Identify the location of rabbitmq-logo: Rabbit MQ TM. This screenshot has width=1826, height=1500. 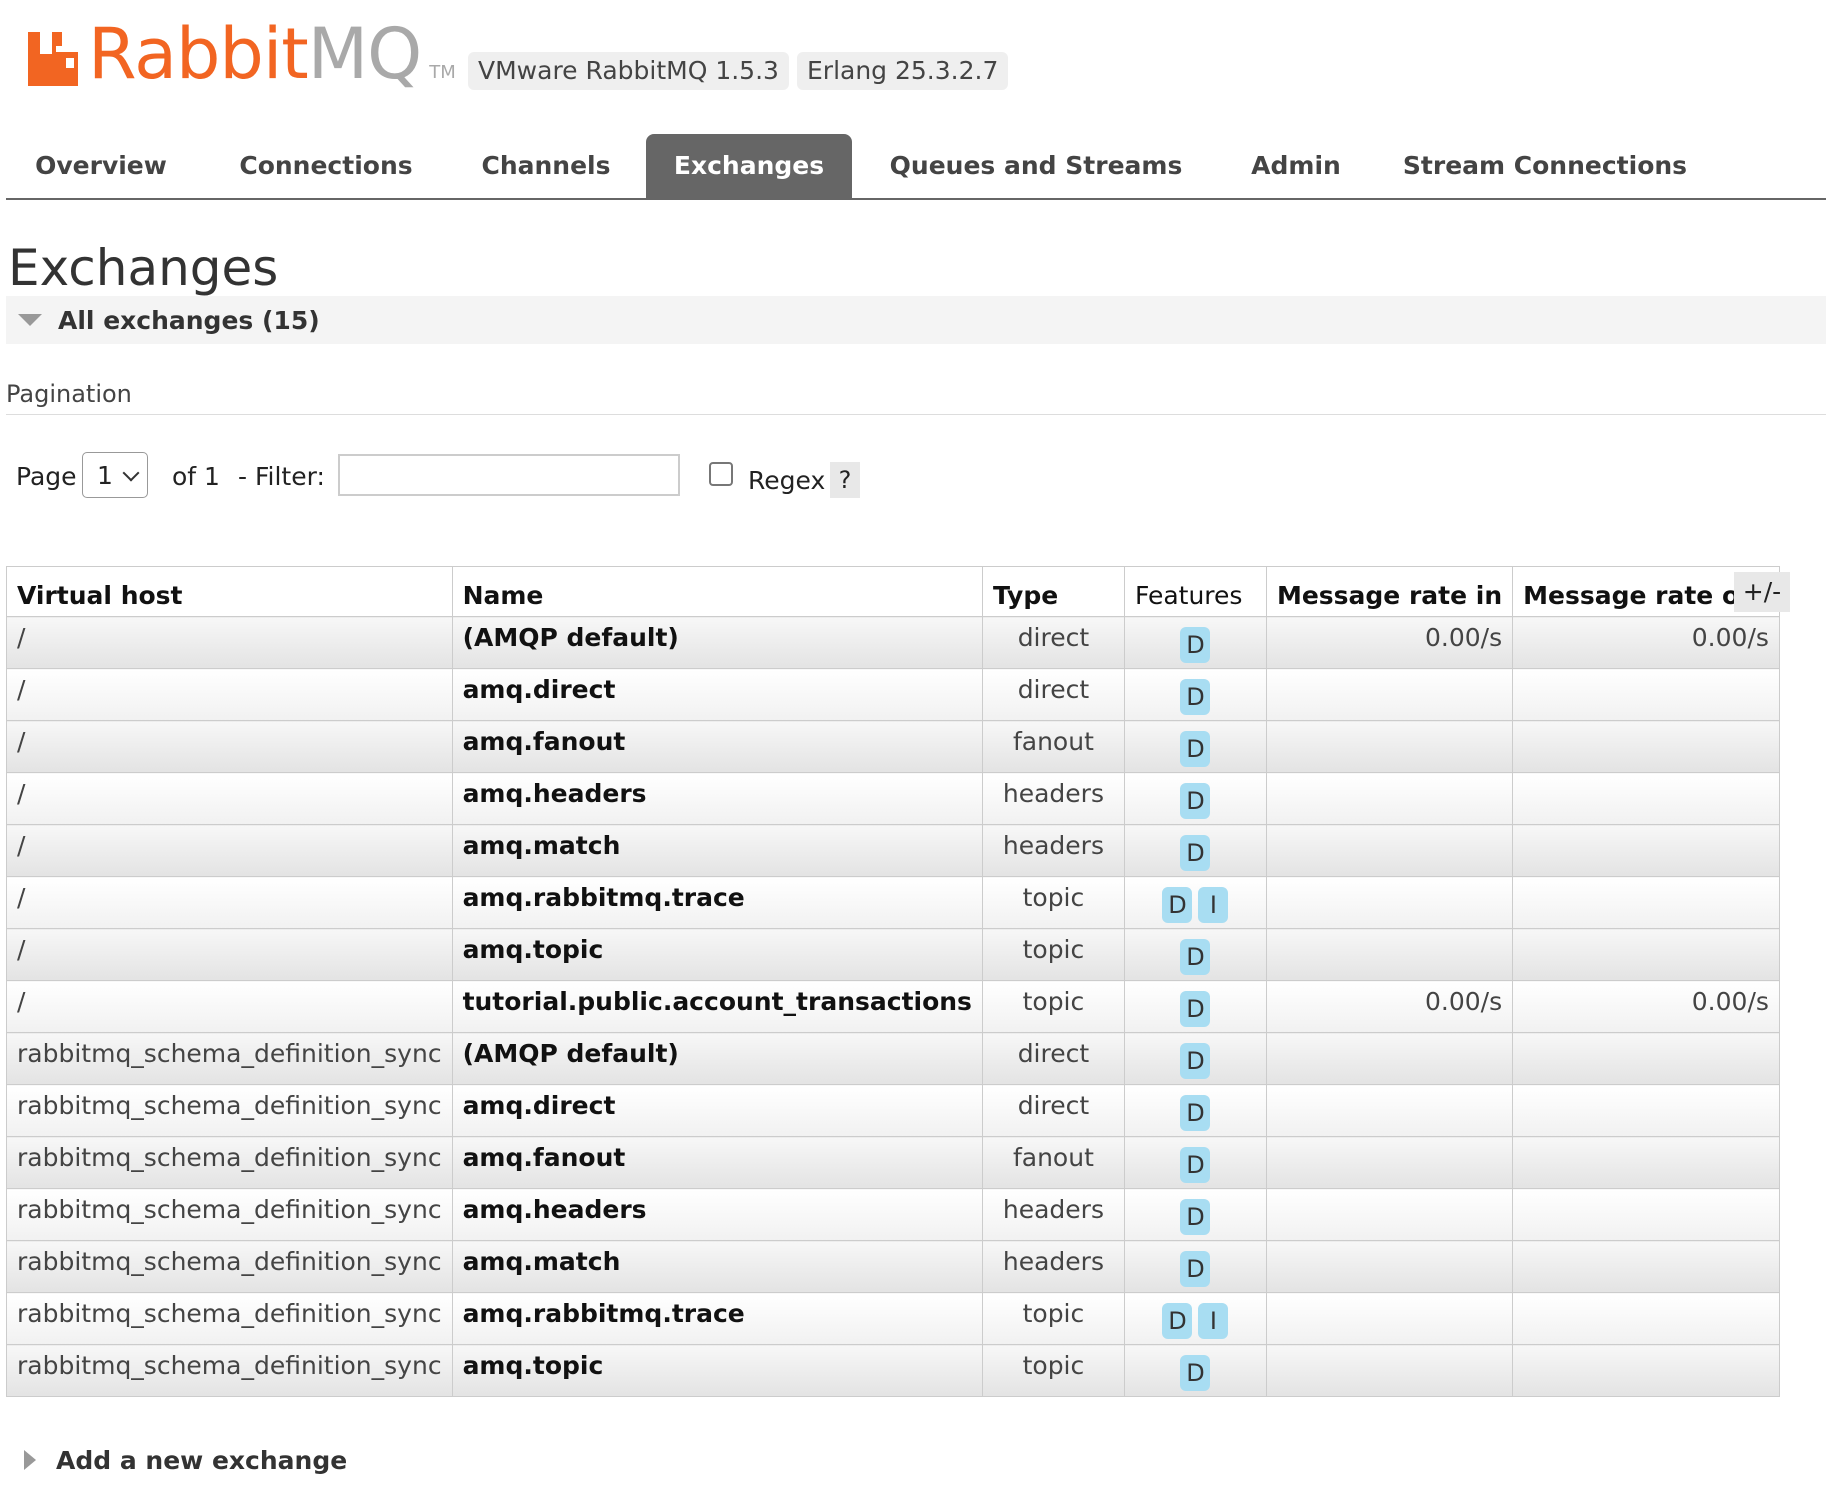
(242, 54).